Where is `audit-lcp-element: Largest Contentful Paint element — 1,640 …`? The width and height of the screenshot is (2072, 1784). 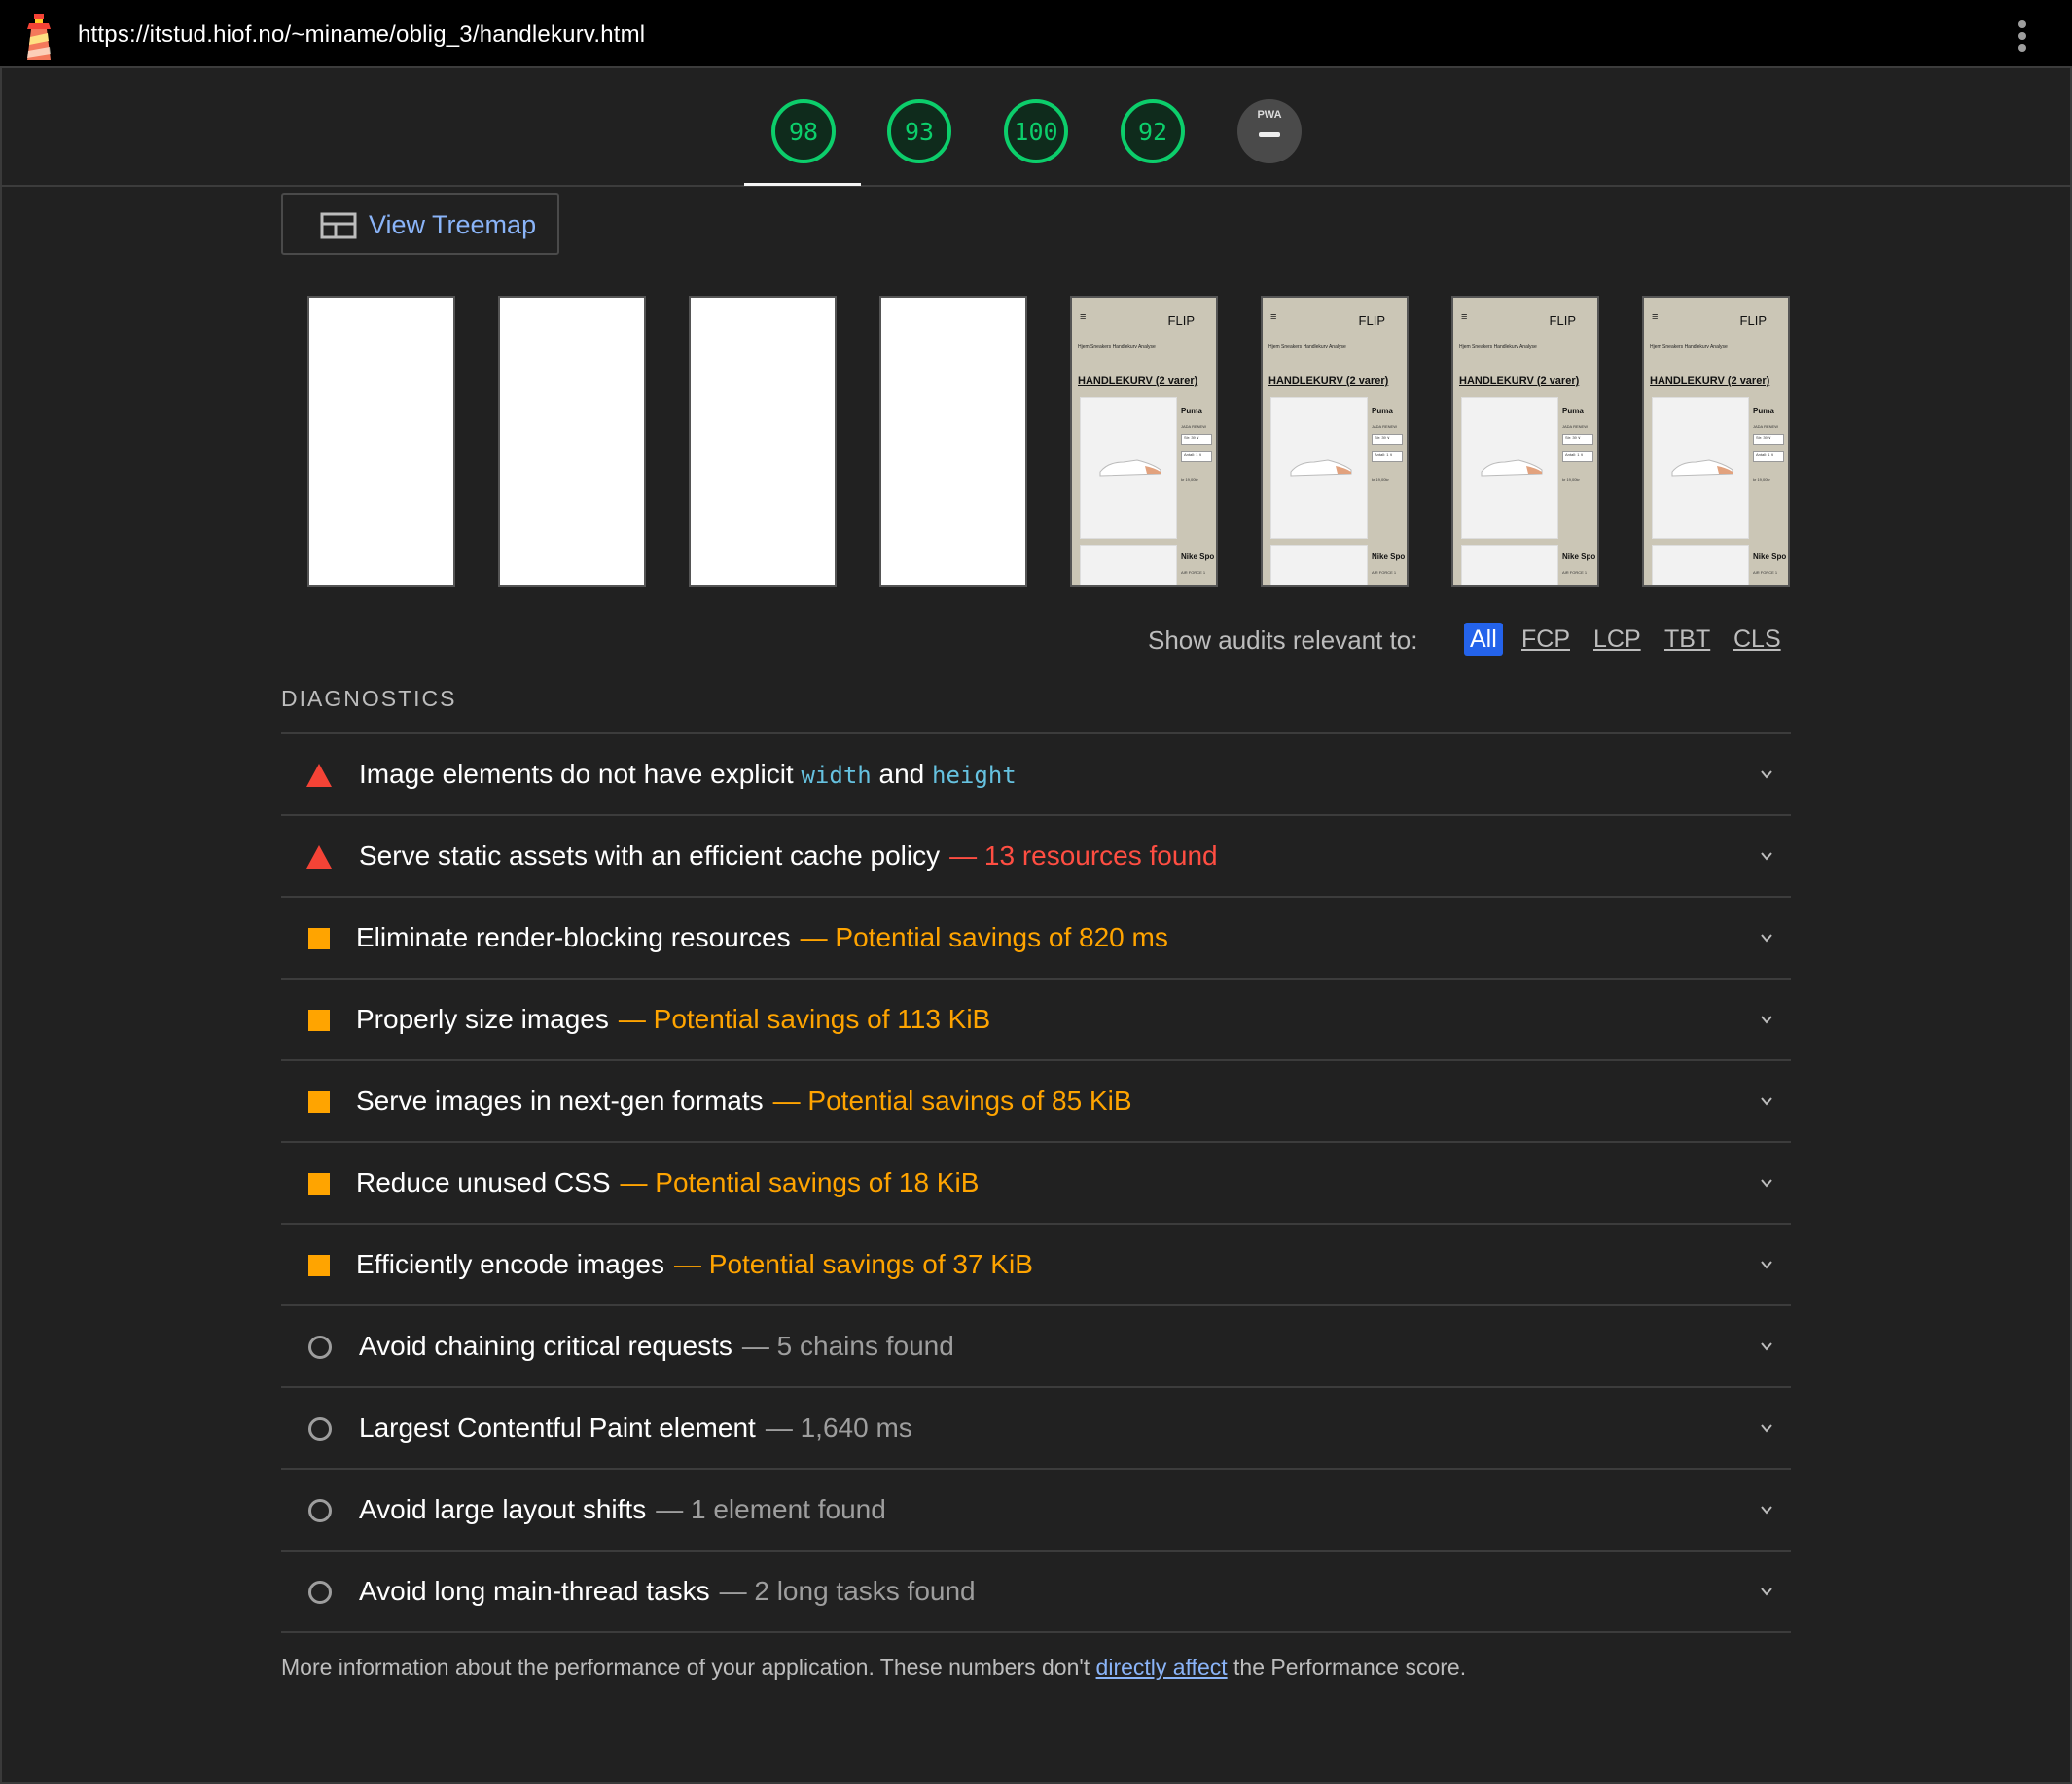 audit-lcp-element: Largest Contentful Paint element — 1,640 … is located at coordinates (1036, 1429).